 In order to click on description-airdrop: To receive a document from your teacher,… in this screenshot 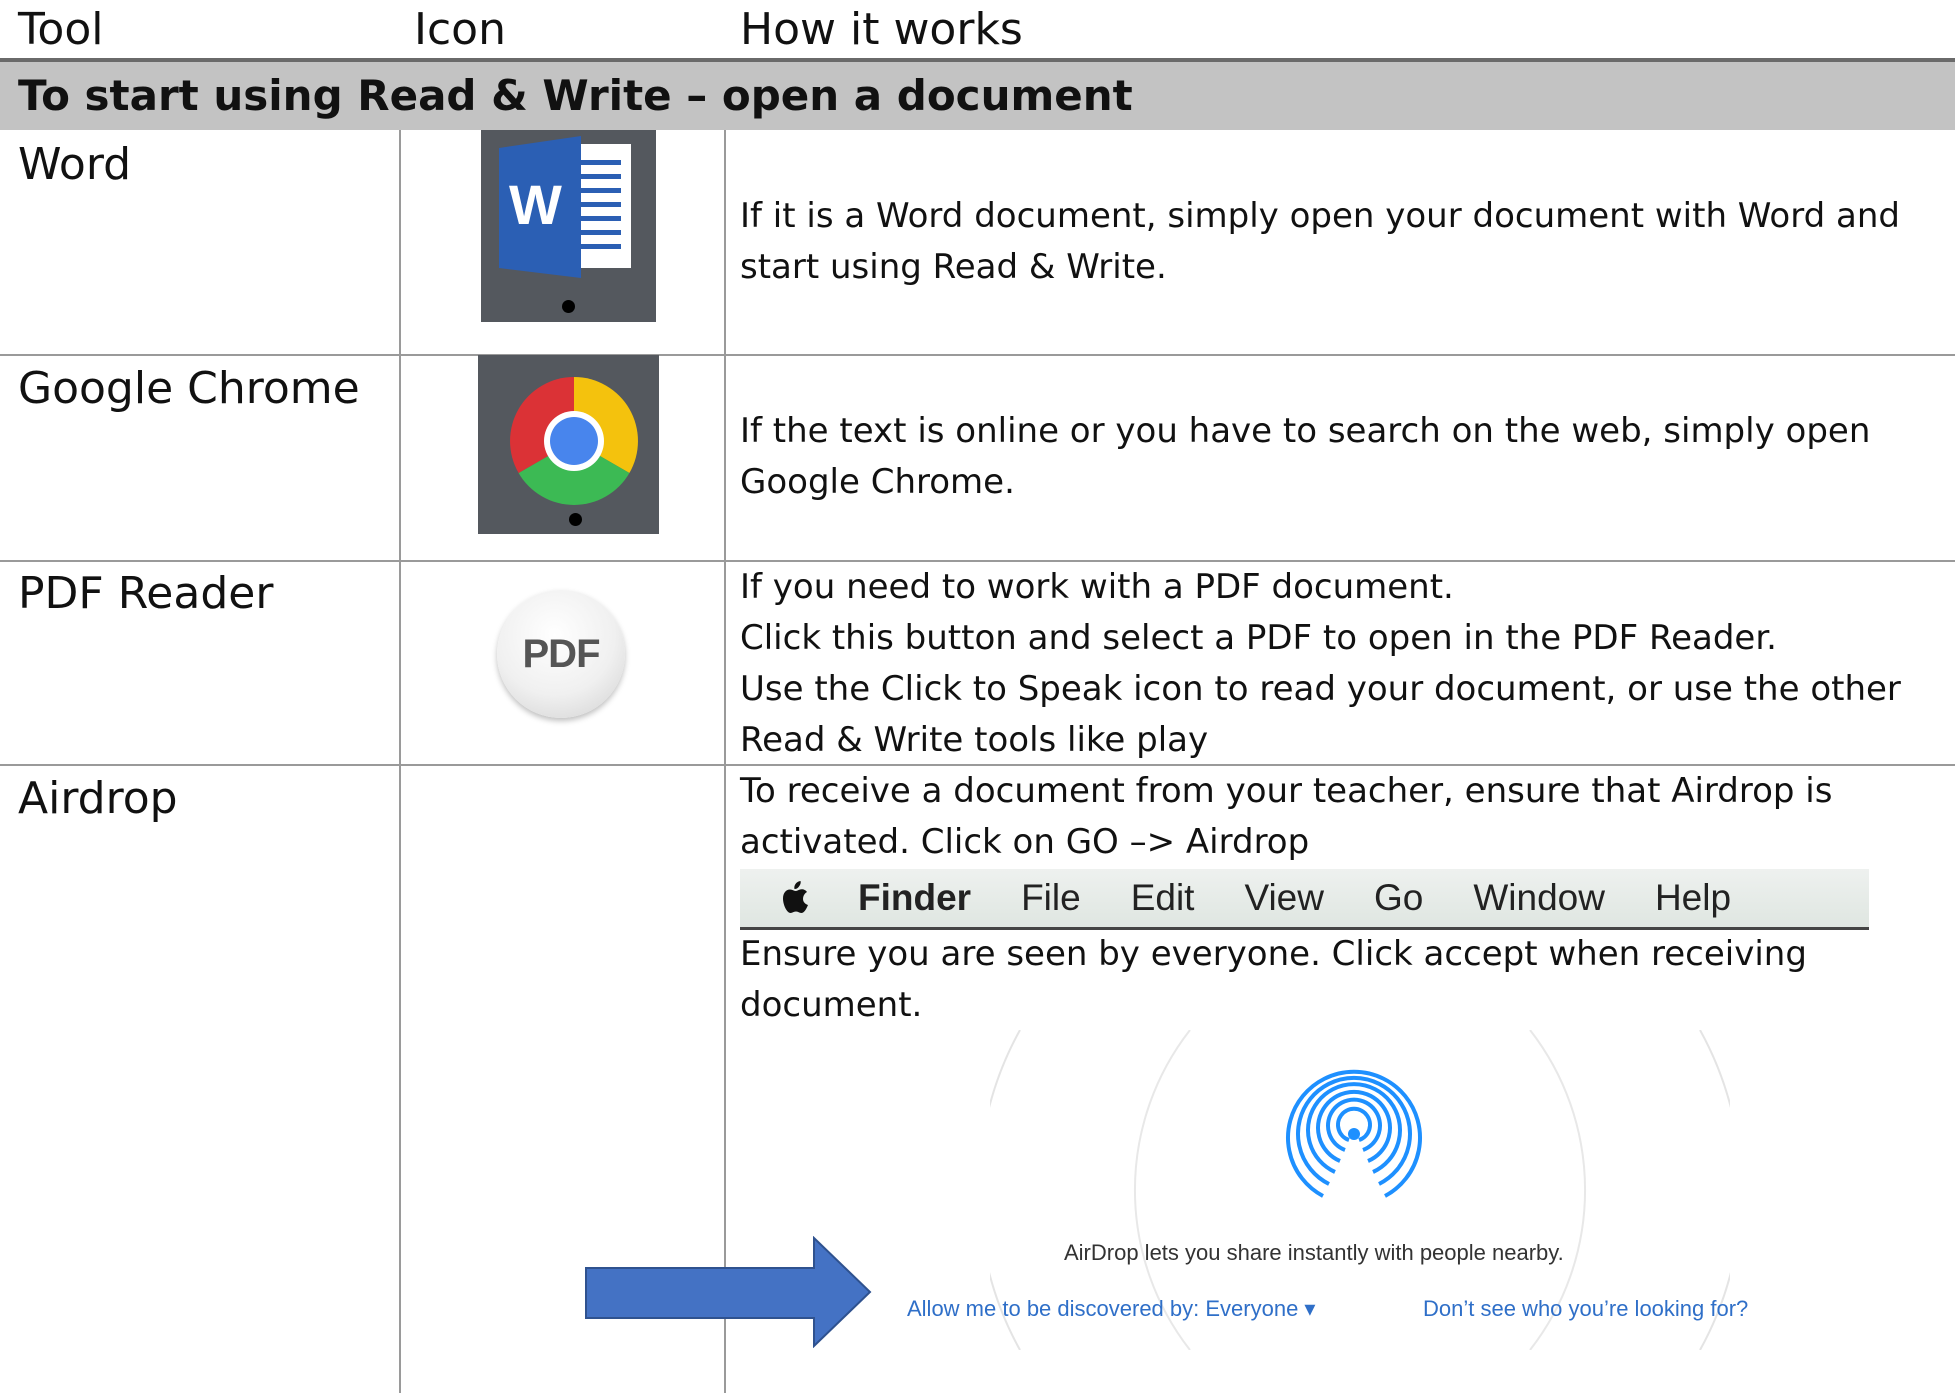, I will do `click(1340, 817)`.